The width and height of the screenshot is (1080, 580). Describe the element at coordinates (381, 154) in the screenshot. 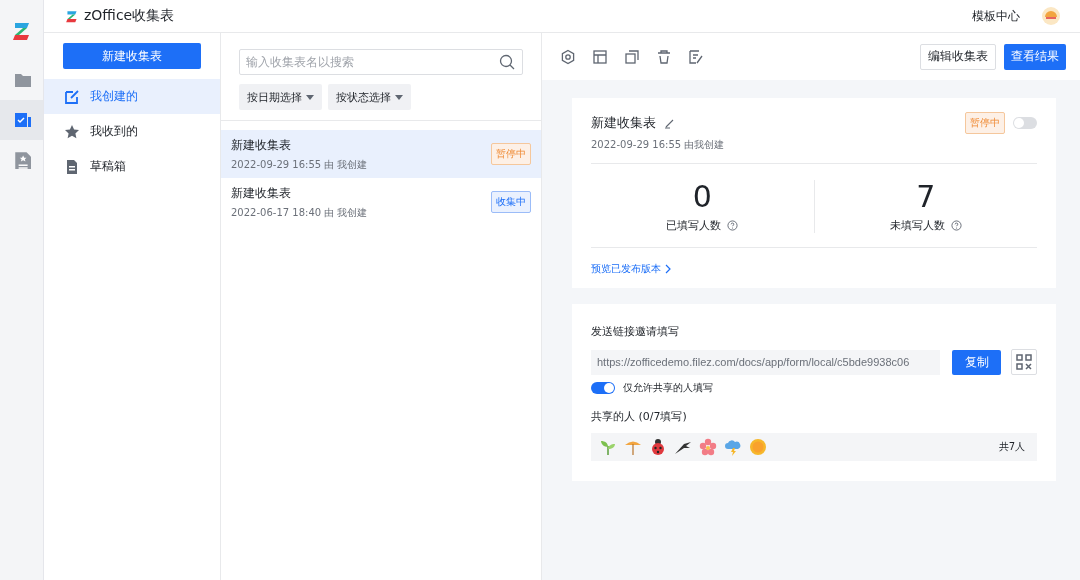

I see `form-list-item: 新建收集表 2022-09-29 16:55 由 我创建 暂停中` at that location.